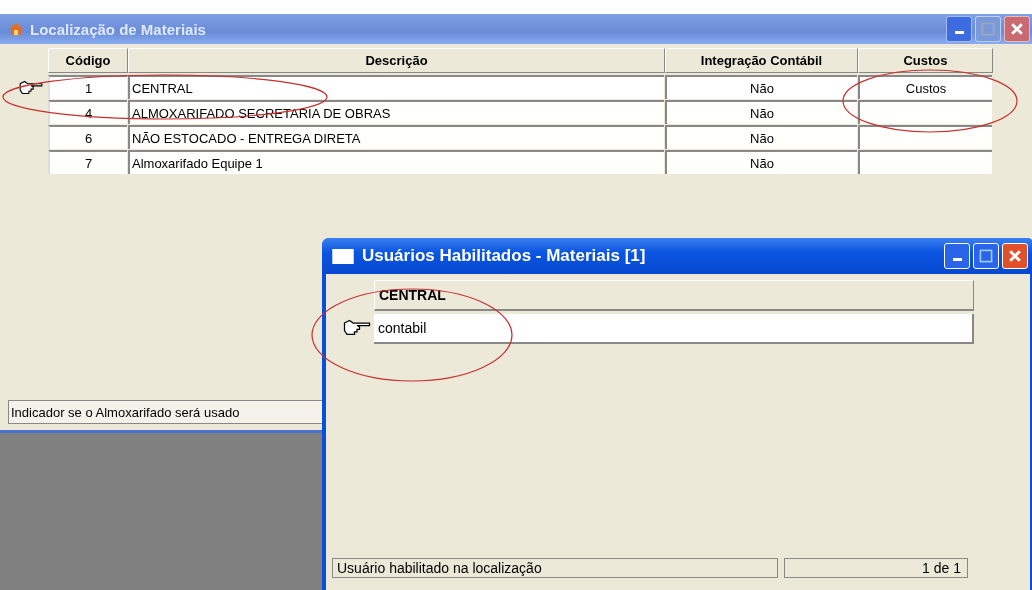  What do you see at coordinates (504, 256) in the screenshot?
I see `dialog-title: Usuários Habilitados - Materiais [1]` at bounding box center [504, 256].